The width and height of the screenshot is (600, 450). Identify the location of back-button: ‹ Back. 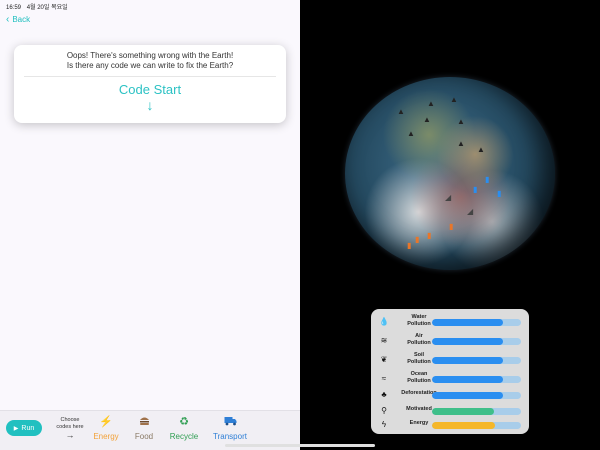
(18, 19).